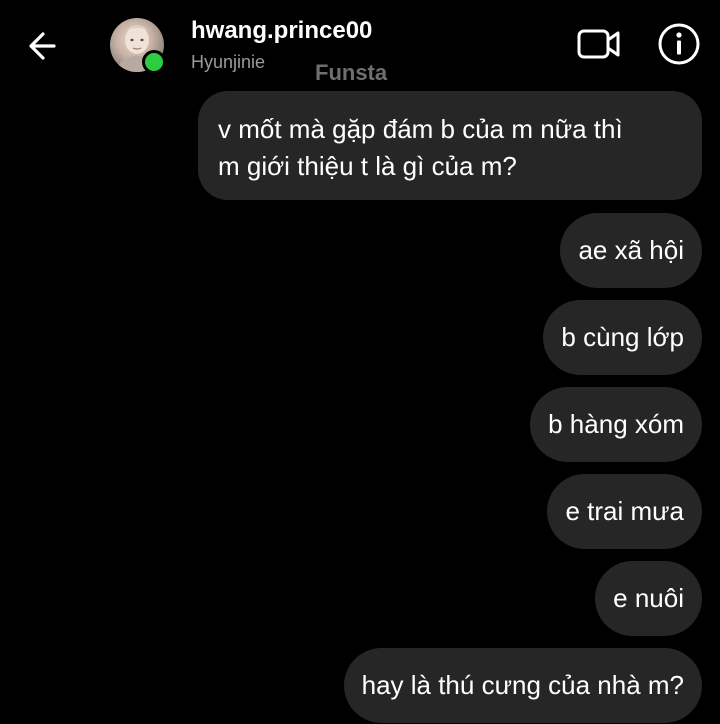 The width and height of the screenshot is (720, 724). Describe the element at coordinates (154, 62) in the screenshot. I see `online-status-dot` at that location.